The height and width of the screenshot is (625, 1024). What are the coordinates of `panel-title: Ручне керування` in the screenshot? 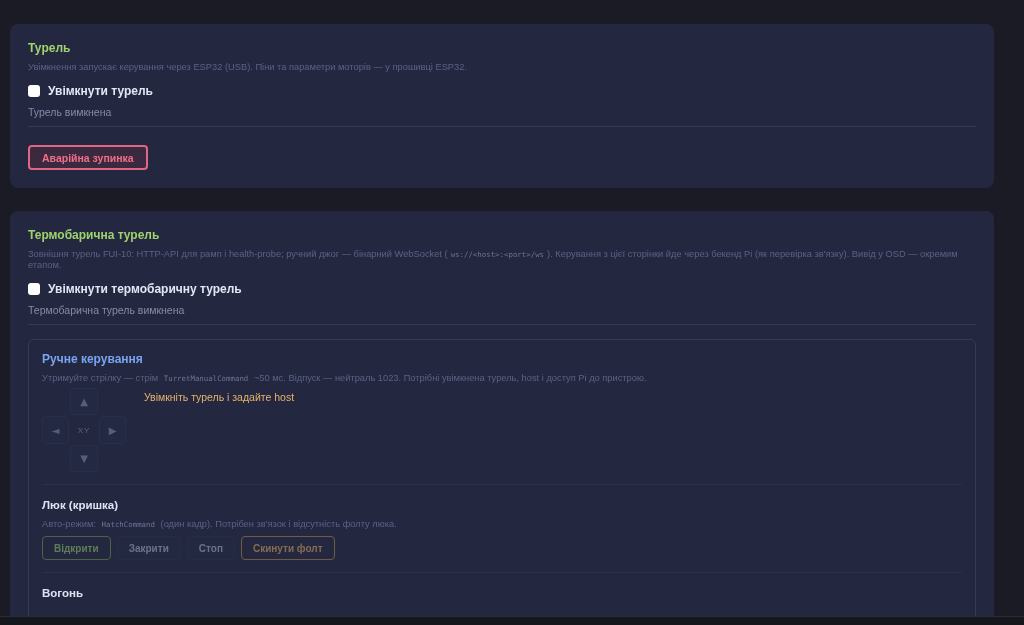 It's located at (93, 359).